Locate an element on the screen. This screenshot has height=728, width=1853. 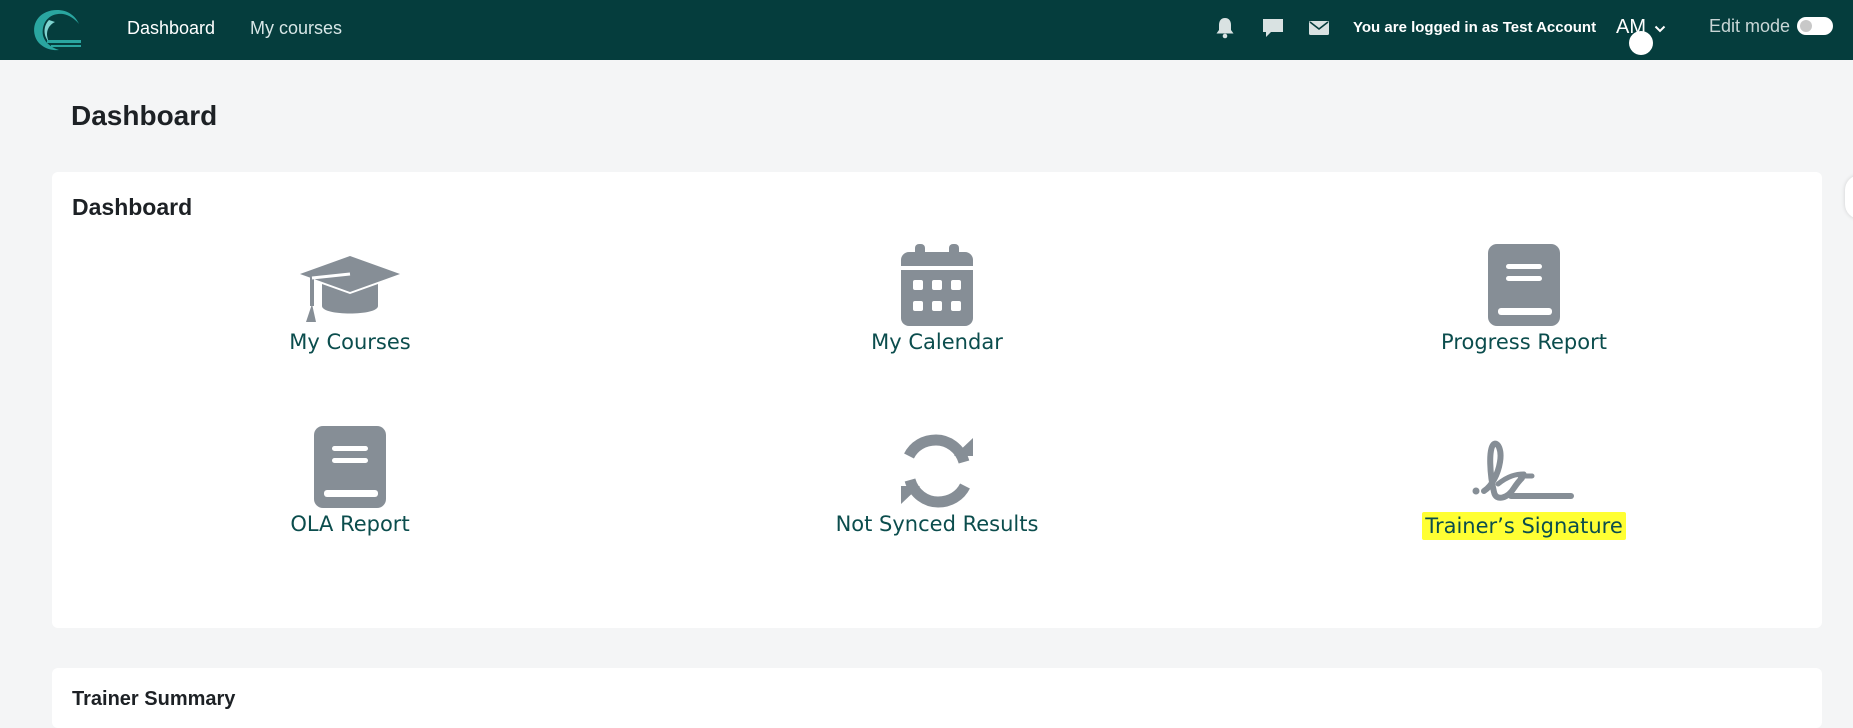
signature-icon is located at coordinates (1524, 467).